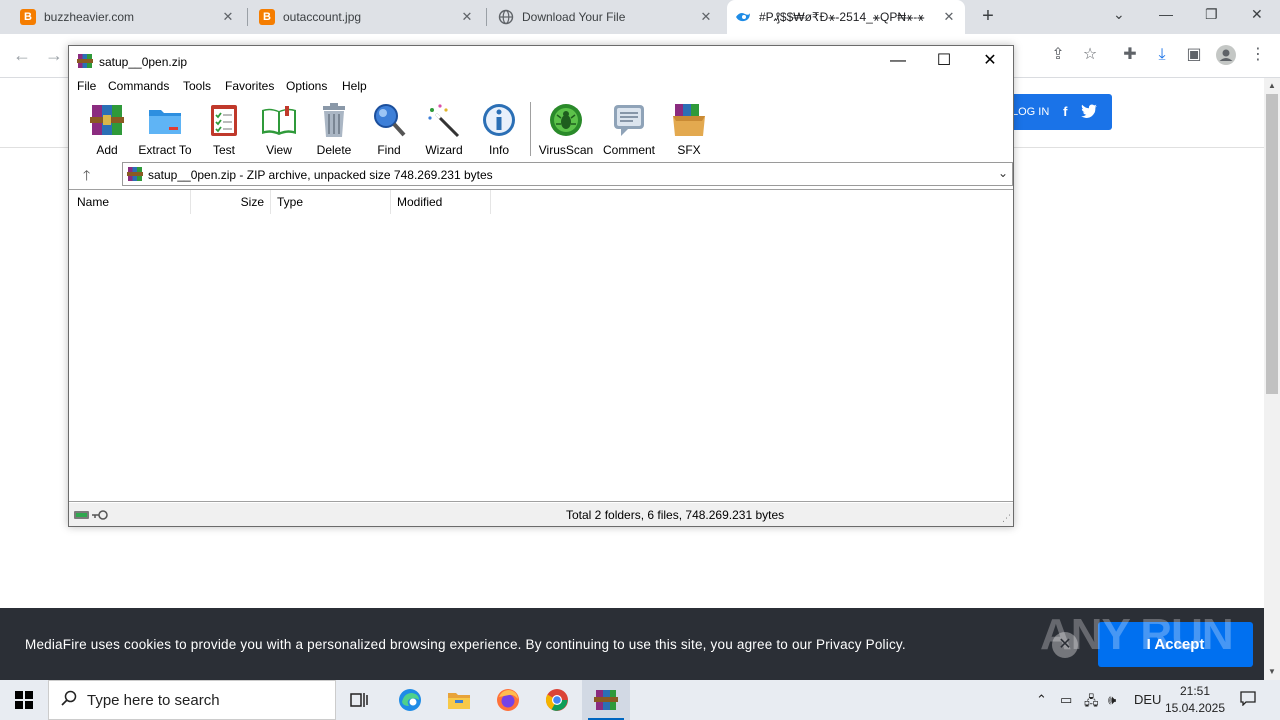 This screenshot has height=720, width=1280. What do you see at coordinates (331, 202) in the screenshot?
I see `column-type: Type` at bounding box center [331, 202].